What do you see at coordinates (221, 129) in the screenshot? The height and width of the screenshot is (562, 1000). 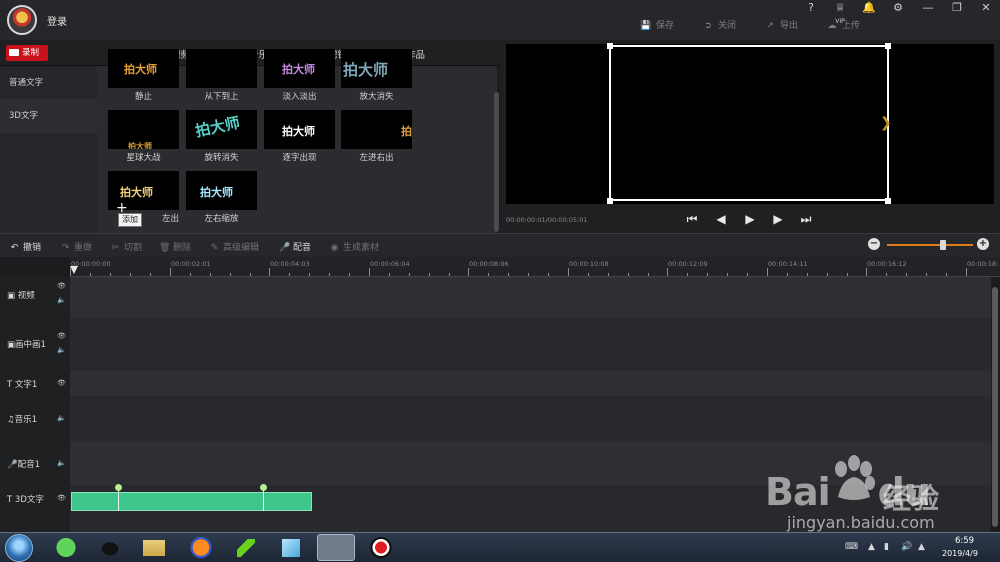 I see `effect-thumb-rotate: 拍大师` at bounding box center [221, 129].